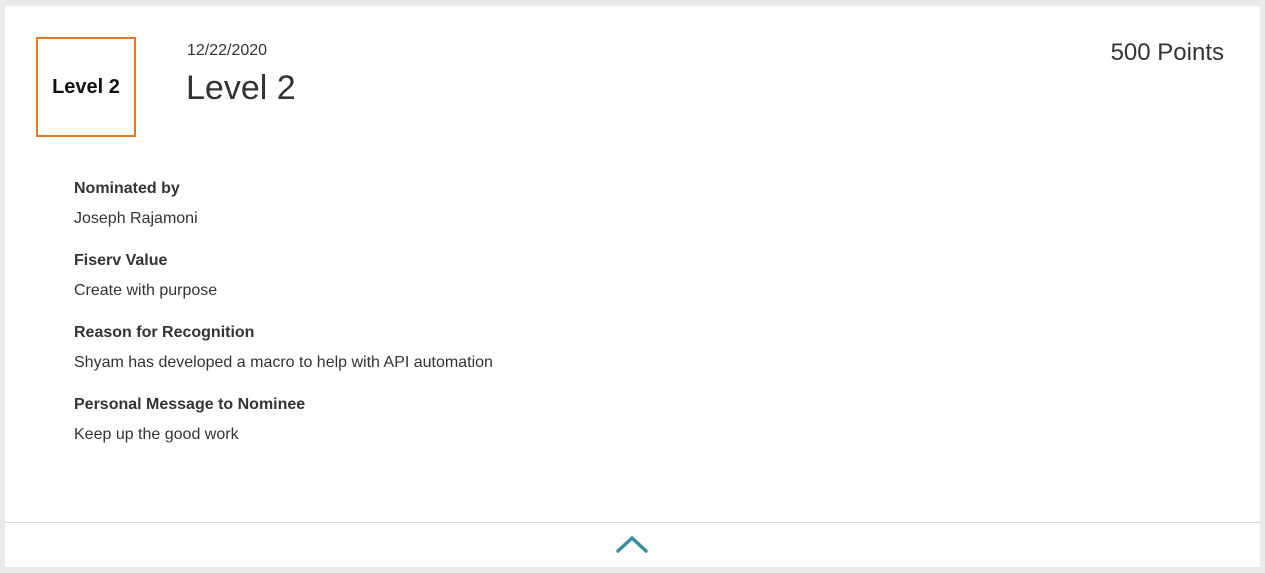  What do you see at coordinates (1167, 52) in the screenshot?
I see `points-value: 500 Points` at bounding box center [1167, 52].